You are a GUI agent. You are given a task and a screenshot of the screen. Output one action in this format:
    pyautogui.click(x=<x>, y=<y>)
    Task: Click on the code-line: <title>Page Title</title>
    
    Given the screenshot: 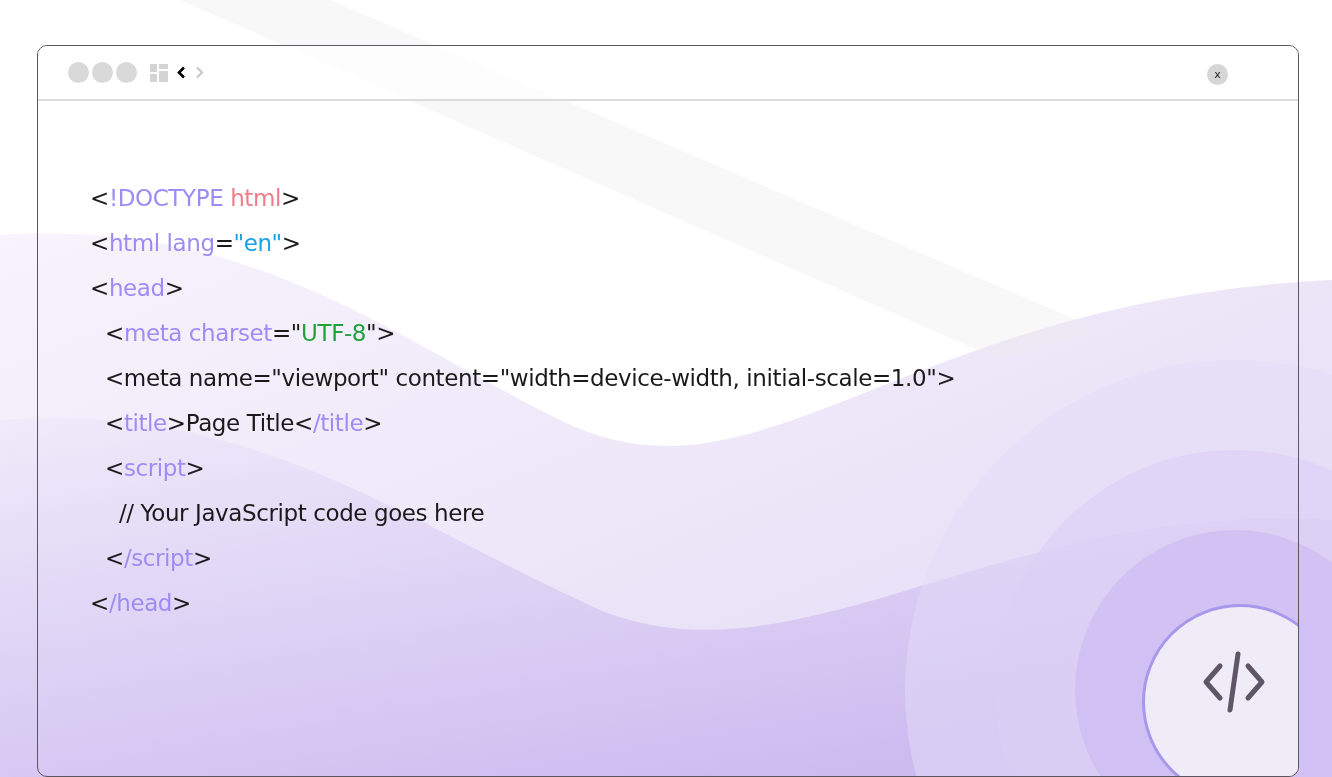 What is the action you would take?
    pyautogui.click(x=244, y=423)
    